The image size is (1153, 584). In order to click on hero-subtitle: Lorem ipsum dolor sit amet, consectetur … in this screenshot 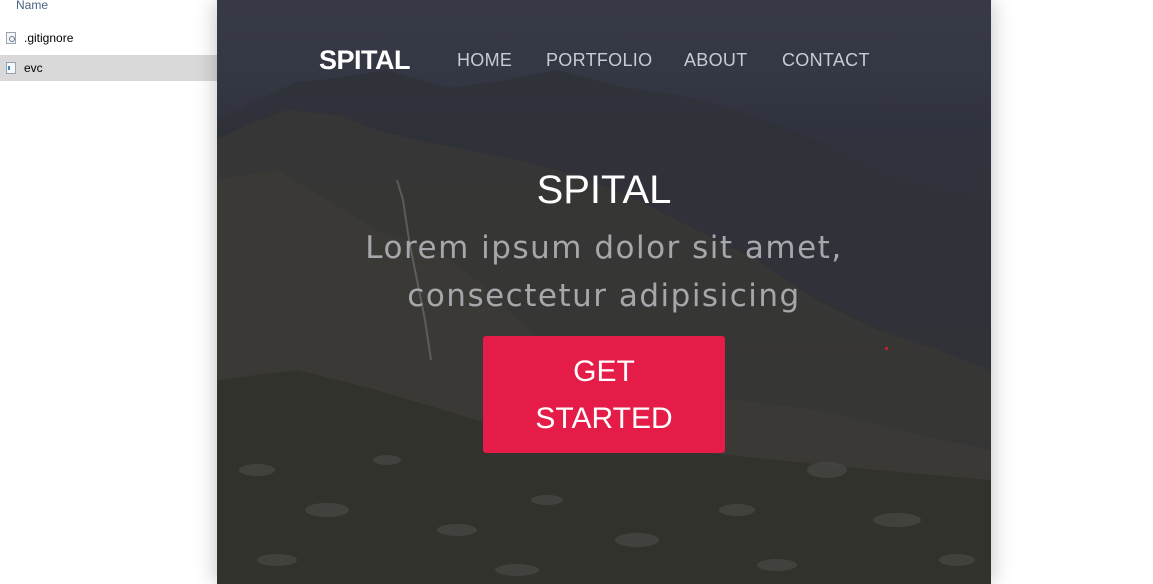, I will do `click(604, 272)`.